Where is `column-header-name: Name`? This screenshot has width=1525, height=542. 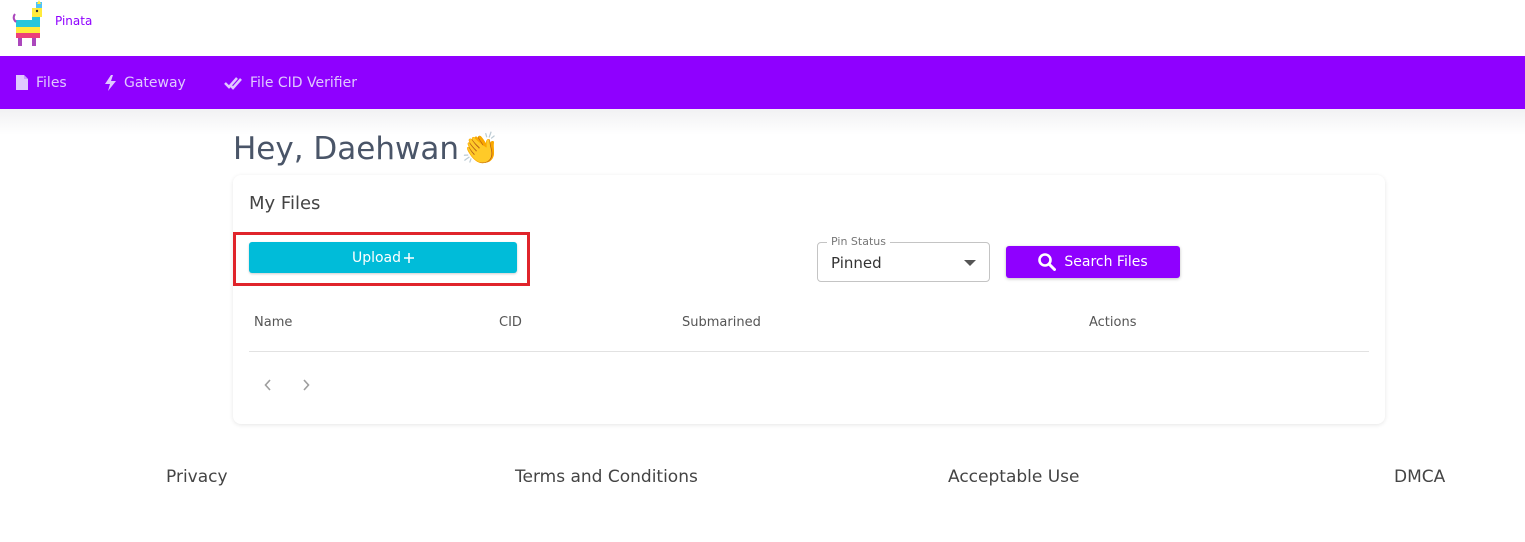
column-header-name: Name is located at coordinates (273, 322).